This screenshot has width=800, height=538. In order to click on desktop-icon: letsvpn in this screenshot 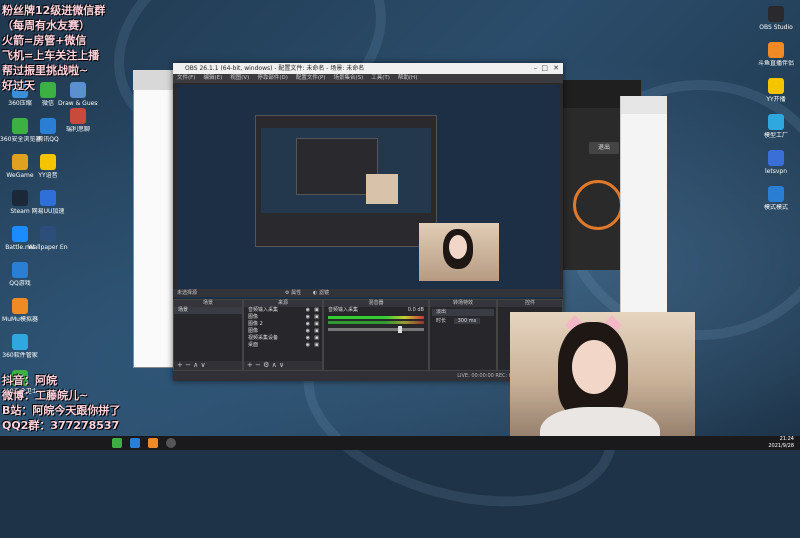, I will do `click(776, 162)`.